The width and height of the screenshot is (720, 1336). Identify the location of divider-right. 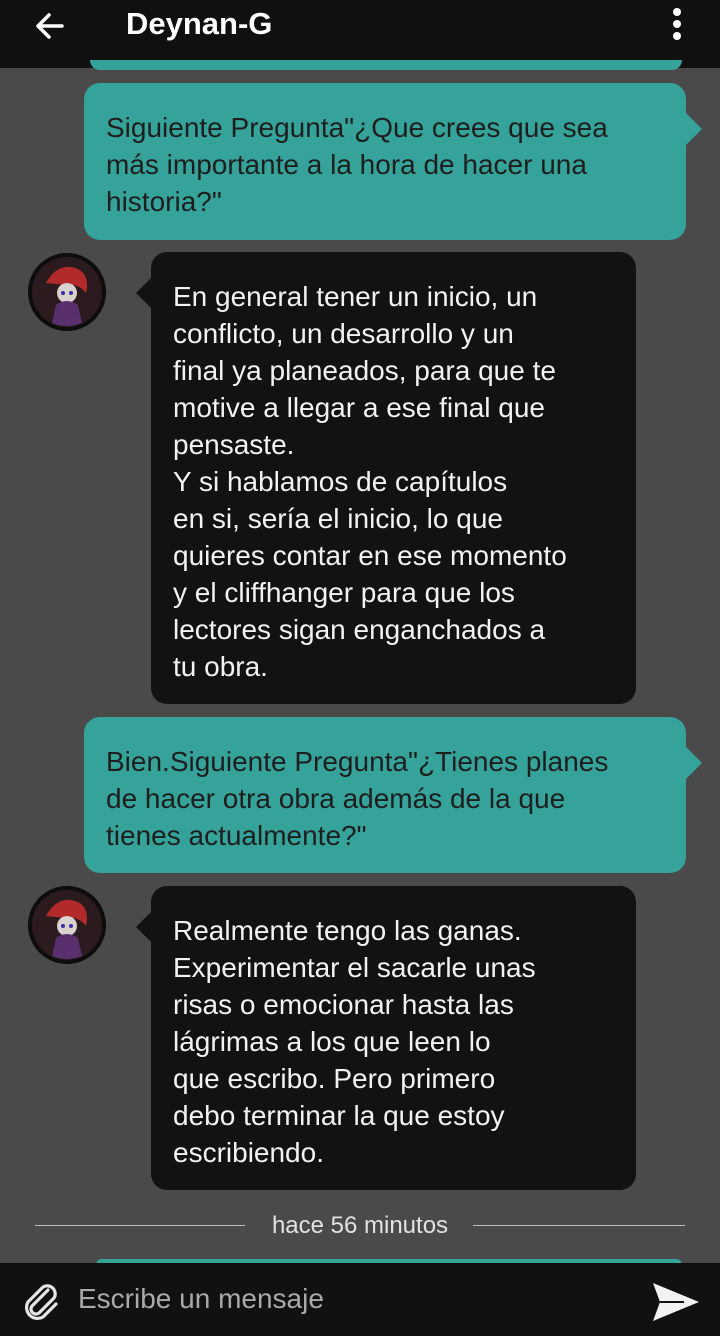
(579, 1225).